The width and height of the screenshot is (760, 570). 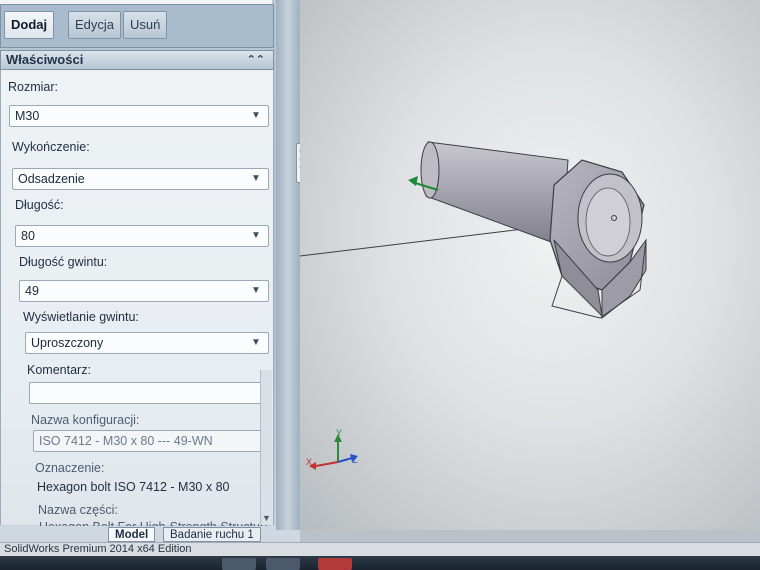 What do you see at coordinates (335, 564) in the screenshot?
I see `taskbar-solidworks-icon` at bounding box center [335, 564].